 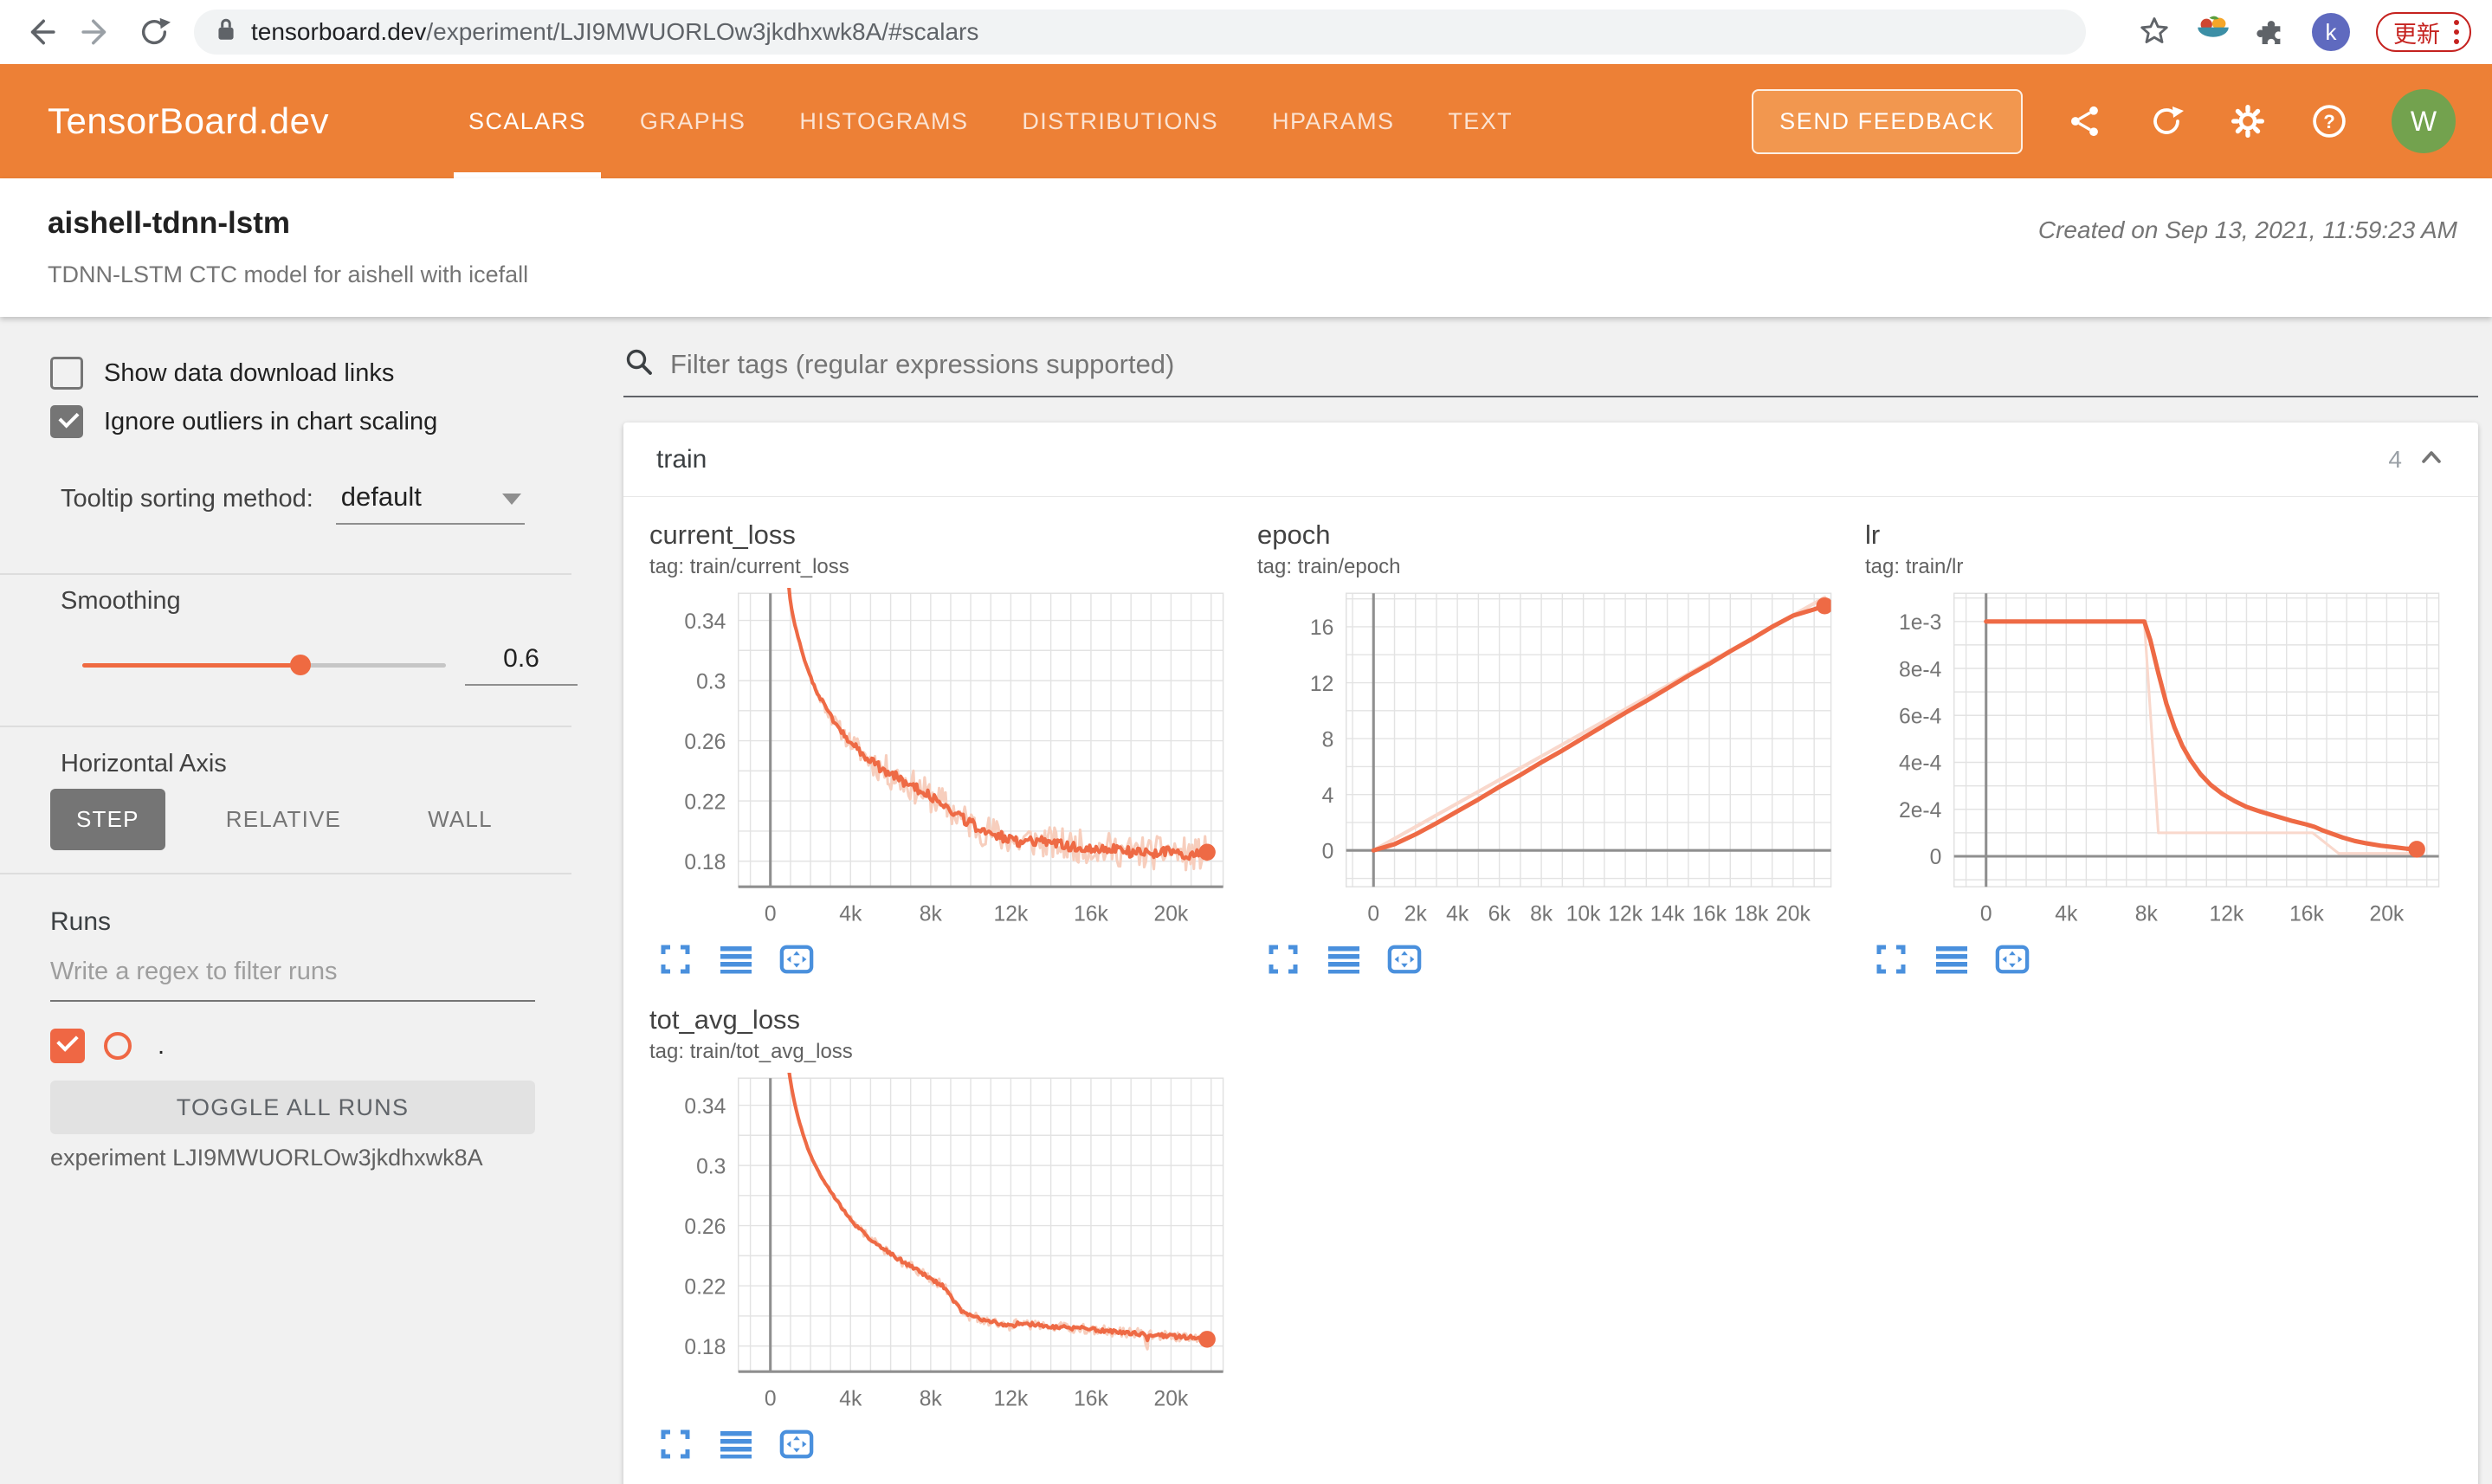 What do you see at coordinates (1550, 764) in the screenshot?
I see `chart-plot: 0 2k 4k 6k 8k 10k 12k 14k 16k 18k 20k 0 4 8 12 16` at bounding box center [1550, 764].